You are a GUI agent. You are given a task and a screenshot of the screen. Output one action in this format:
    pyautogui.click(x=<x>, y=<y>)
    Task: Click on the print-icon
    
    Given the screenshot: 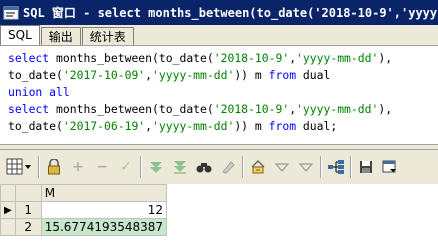 What is the action you would take?
    pyautogui.click(x=258, y=167)
    